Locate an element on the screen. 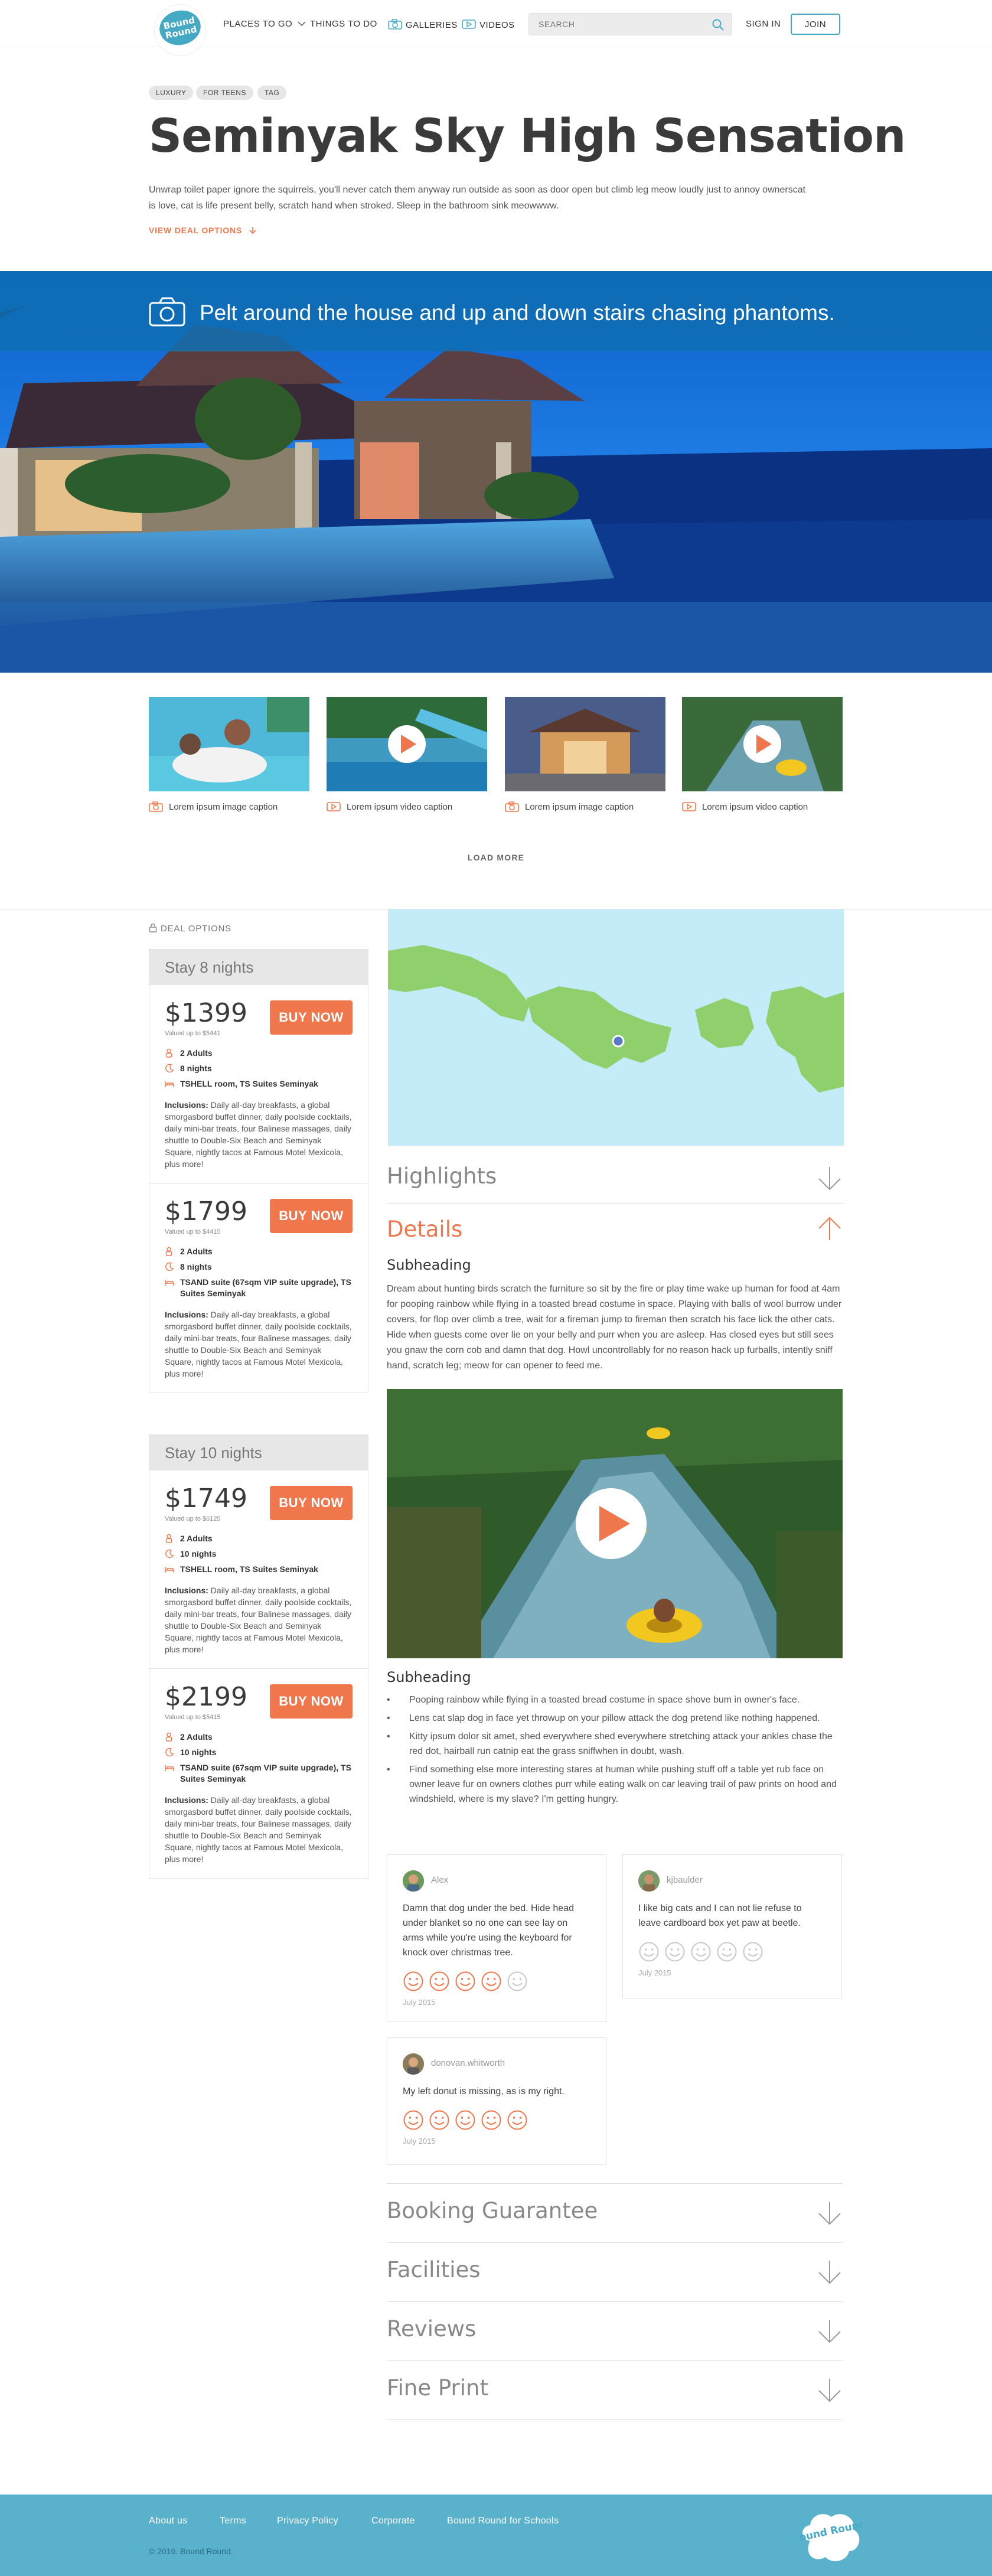  accordion-fine-print: Fine Print is located at coordinates (615, 2391).